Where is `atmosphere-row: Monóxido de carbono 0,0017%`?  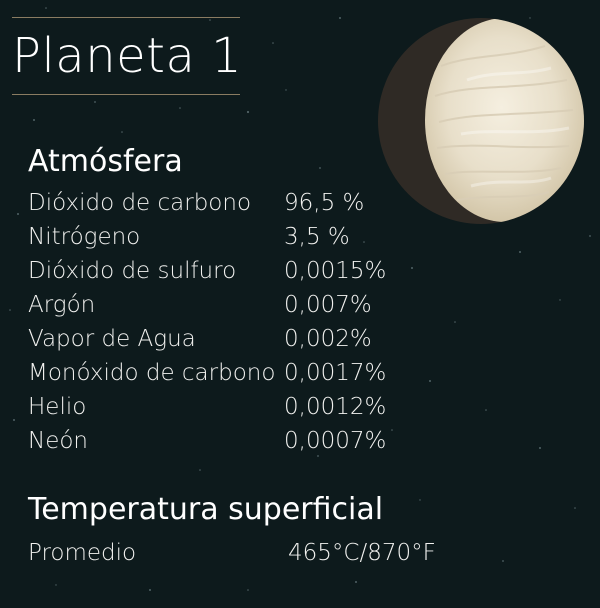
atmosphere-row: Monóxido de carbono 0,0017% is located at coordinates (218, 373).